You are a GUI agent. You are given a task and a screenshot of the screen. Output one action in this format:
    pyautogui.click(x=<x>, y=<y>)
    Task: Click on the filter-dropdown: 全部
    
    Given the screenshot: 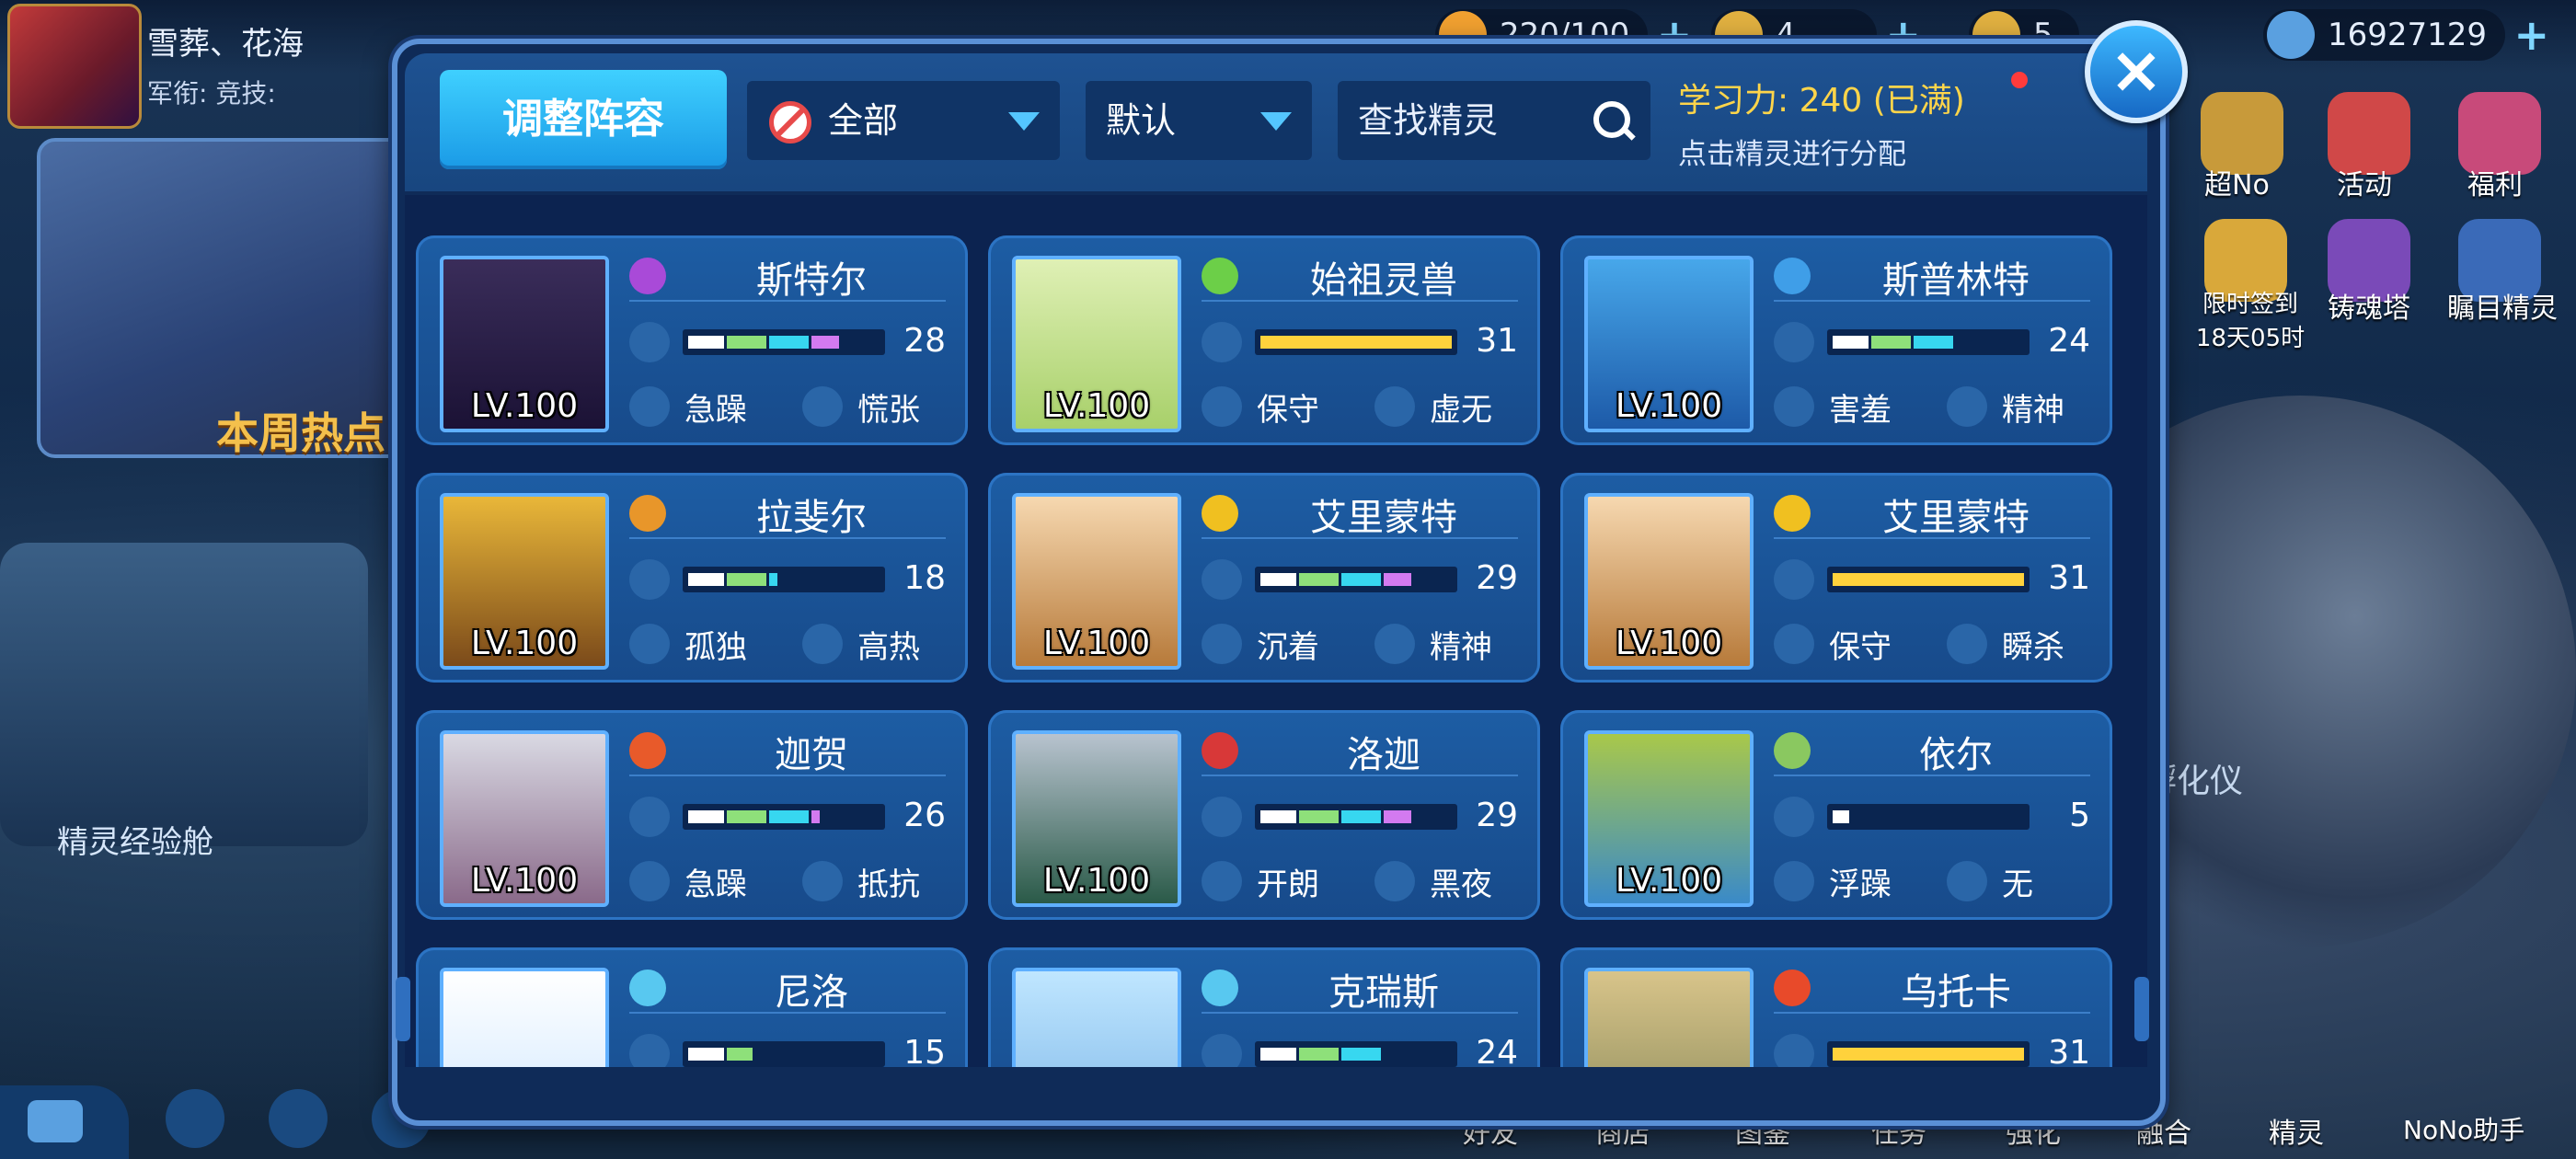 What is the action you would take?
    pyautogui.click(x=903, y=120)
    